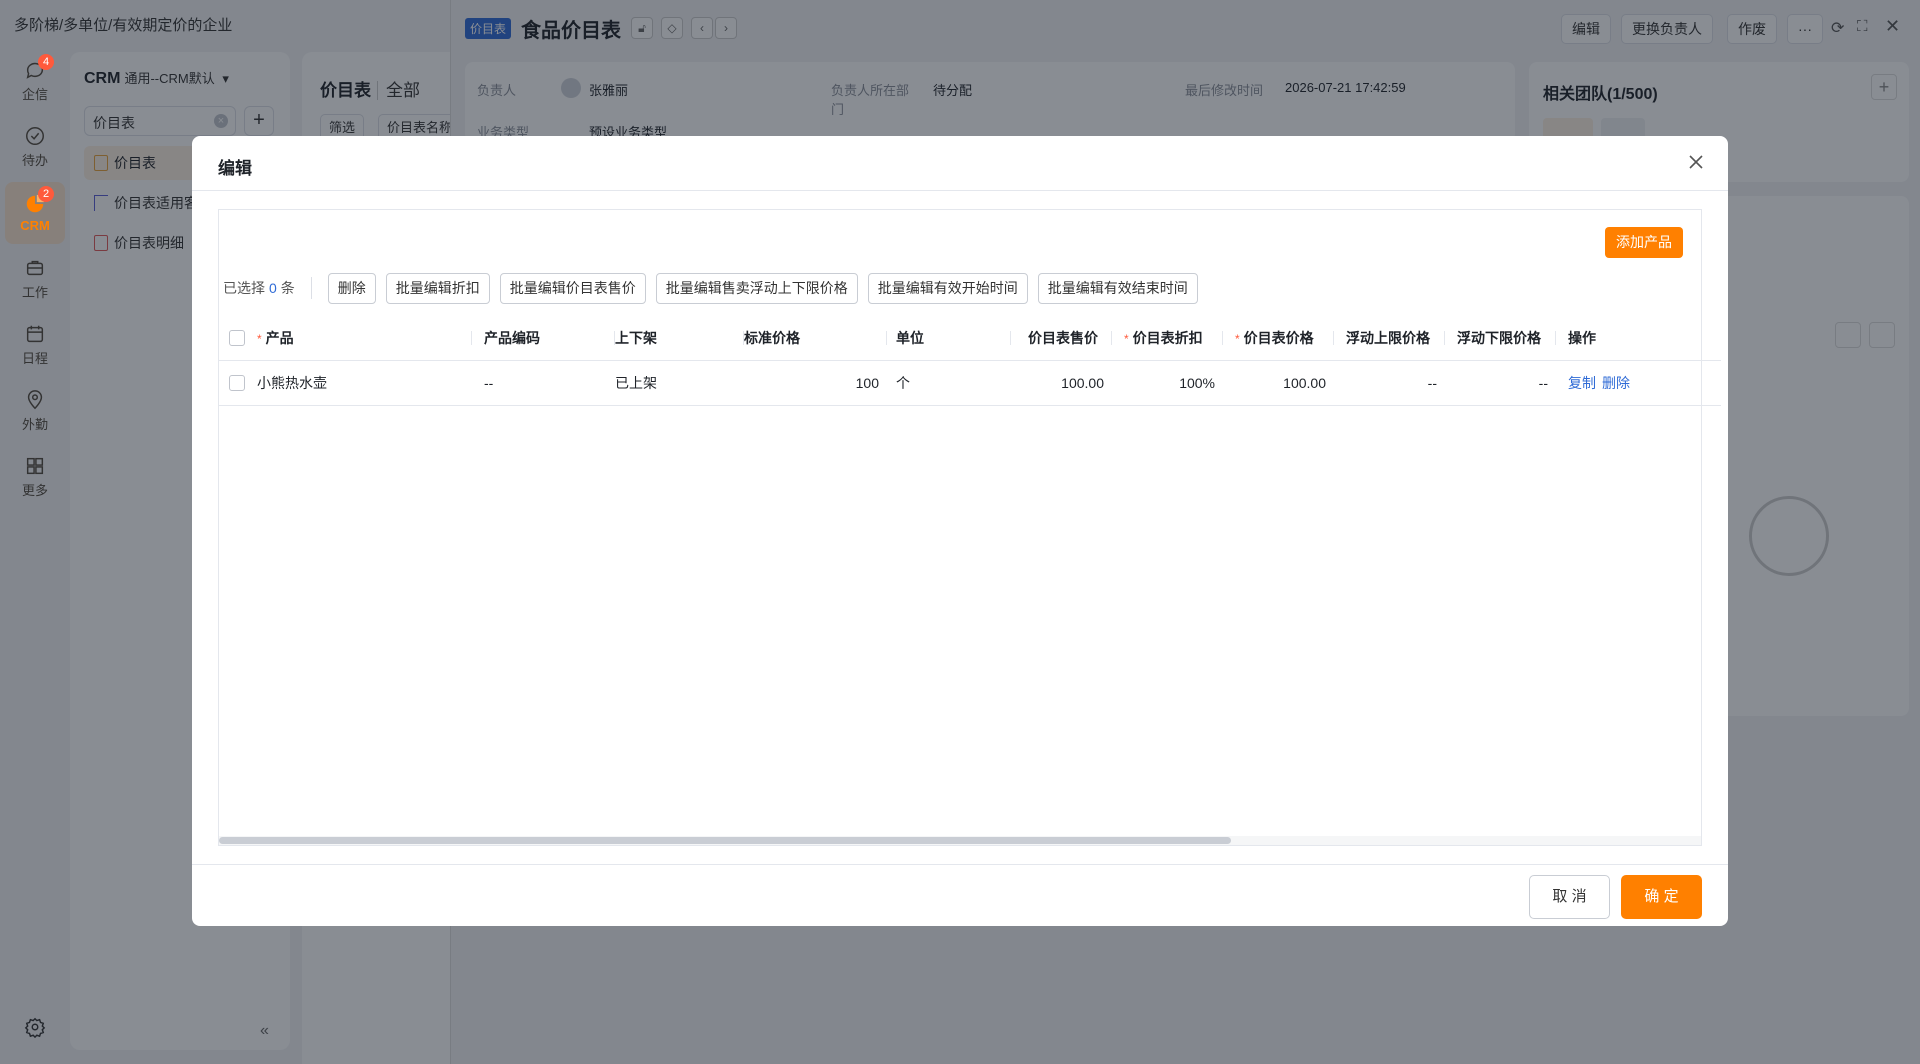 Image resolution: width=1920 pixels, height=1064 pixels. Describe the element at coordinates (1061, 338) in the screenshot. I see `col-sale-price: 价目表售价` at that location.